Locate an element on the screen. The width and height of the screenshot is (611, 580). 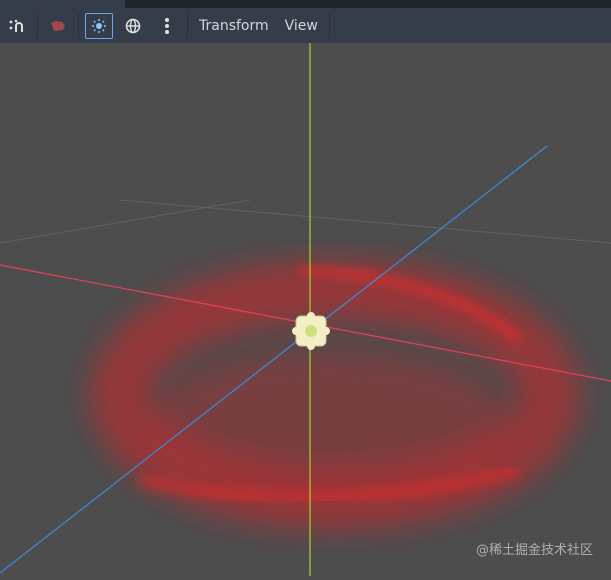
view-menu: View is located at coordinates (301, 26).